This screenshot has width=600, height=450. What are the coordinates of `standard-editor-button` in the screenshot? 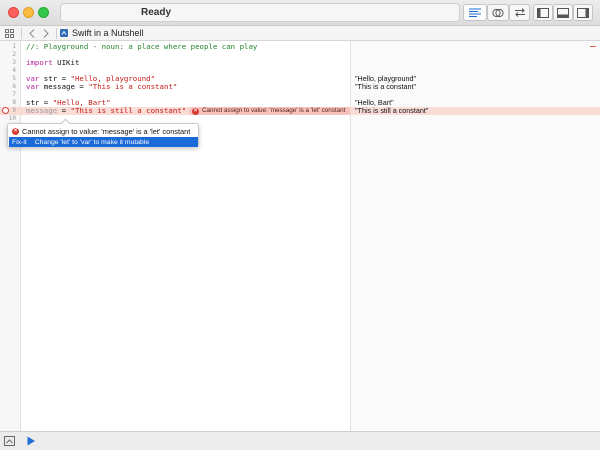 It's located at (475, 12).